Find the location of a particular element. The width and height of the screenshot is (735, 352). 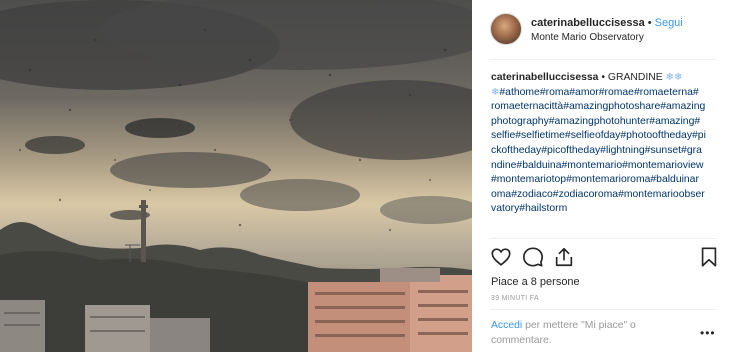

share-icon is located at coordinates (564, 257).